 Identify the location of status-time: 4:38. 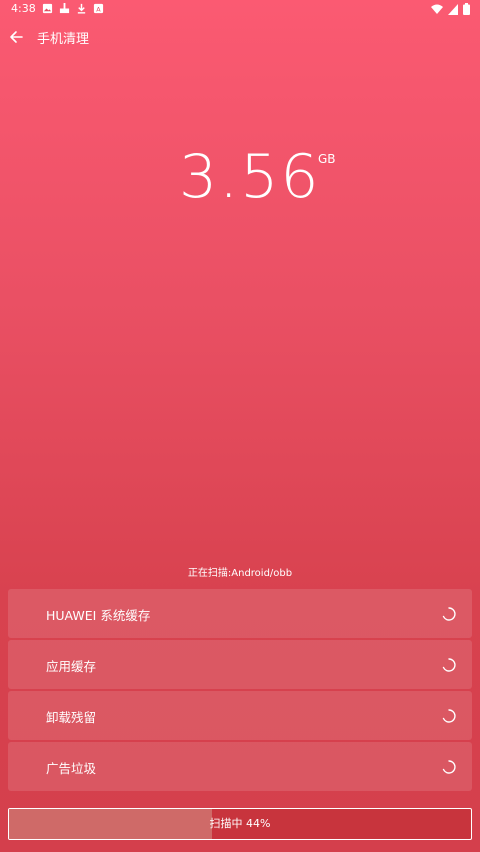
(23, 8).